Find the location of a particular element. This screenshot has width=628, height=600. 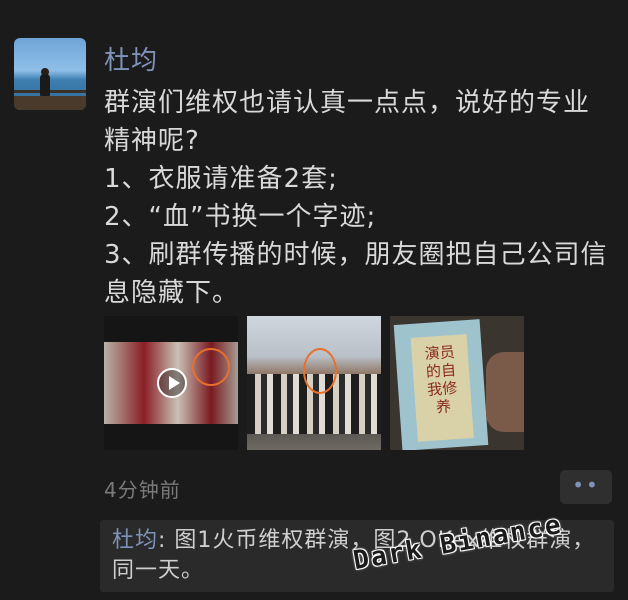

author-avatar is located at coordinates (50, 74).